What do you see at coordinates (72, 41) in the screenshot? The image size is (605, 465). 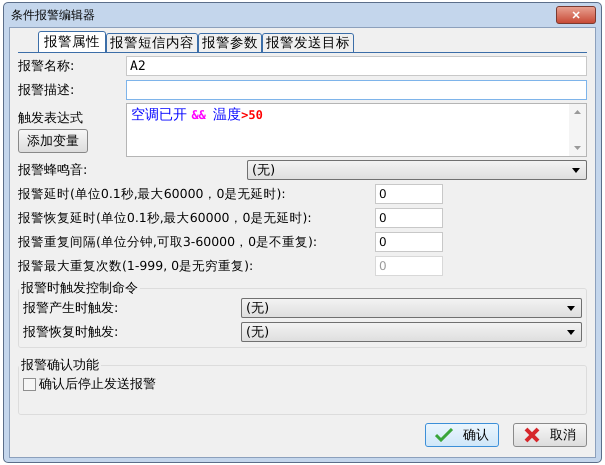 I see `tab: 报警属性` at bounding box center [72, 41].